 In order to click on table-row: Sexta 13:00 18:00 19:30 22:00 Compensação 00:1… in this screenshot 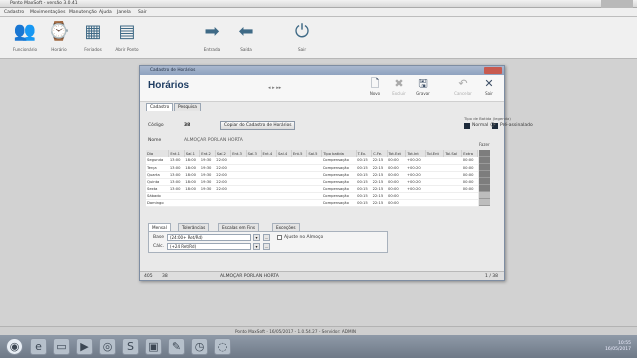, I will do `click(312, 189)`.